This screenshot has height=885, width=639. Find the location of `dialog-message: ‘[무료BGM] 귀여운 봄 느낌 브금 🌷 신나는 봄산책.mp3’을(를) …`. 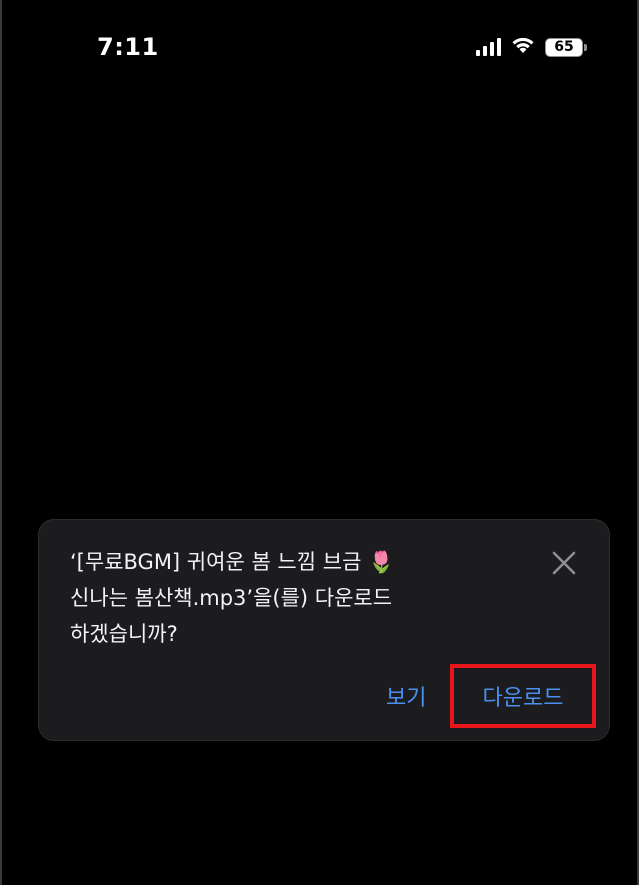

dialog-message: ‘[무료BGM] 귀여운 봄 느낌 브금 🌷 신나는 봄산책.mp3’을(를) … is located at coordinates (232, 598).